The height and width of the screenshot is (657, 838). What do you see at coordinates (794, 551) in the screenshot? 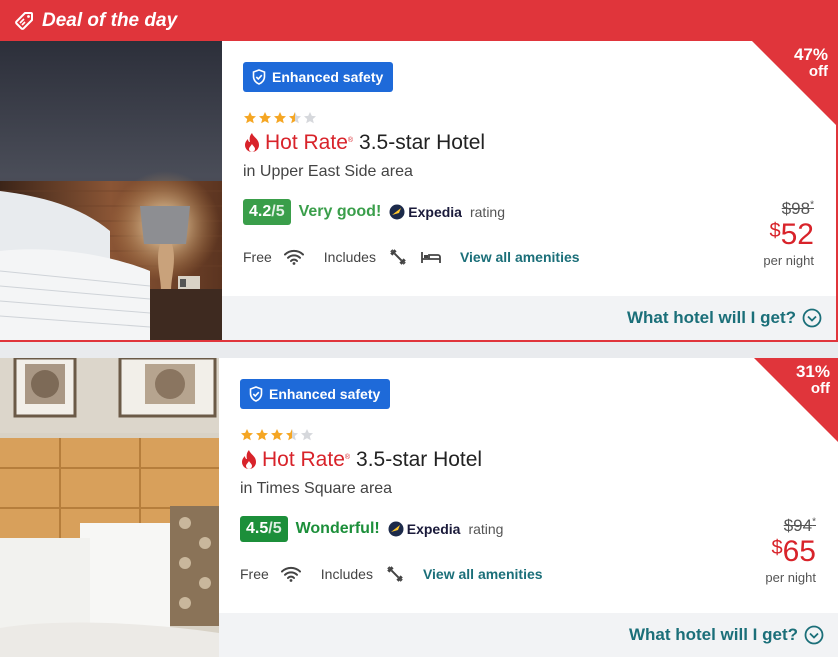
I see `deal-price: $65` at bounding box center [794, 551].